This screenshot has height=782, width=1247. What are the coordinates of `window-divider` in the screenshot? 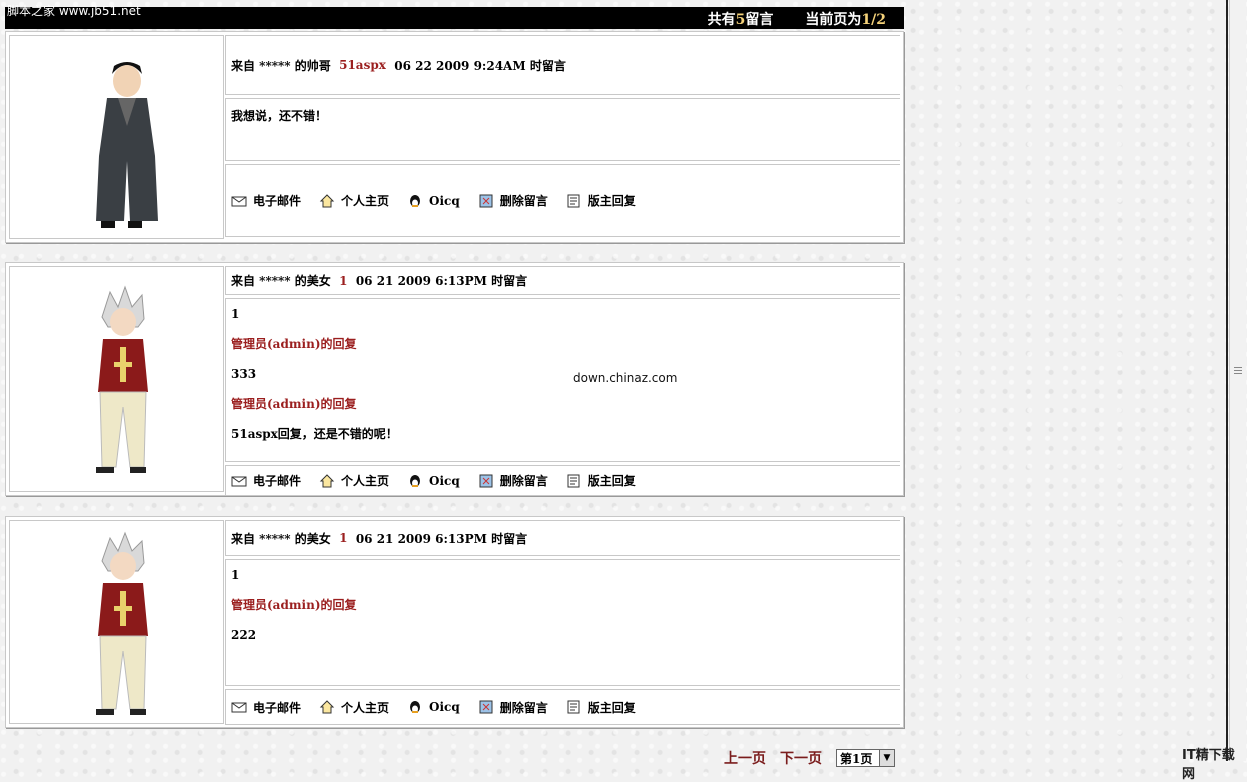 It's located at (1227, 380).